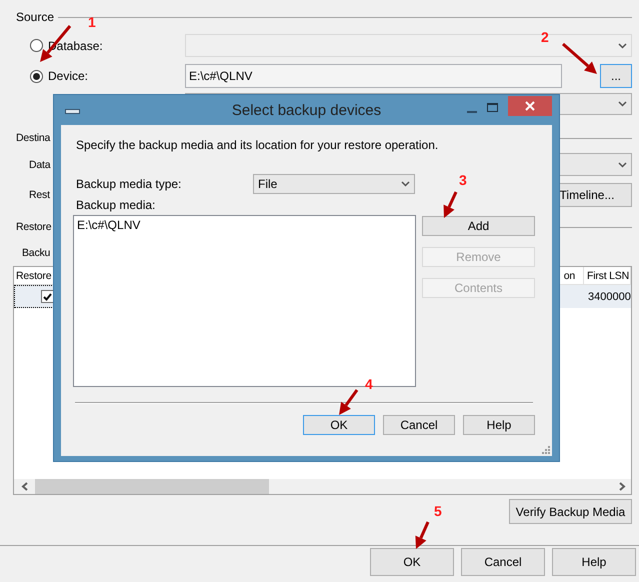 Image resolution: width=639 pixels, height=582 pixels. Describe the element at coordinates (334, 184) in the screenshot. I see `media-type-dropdown: File` at that location.